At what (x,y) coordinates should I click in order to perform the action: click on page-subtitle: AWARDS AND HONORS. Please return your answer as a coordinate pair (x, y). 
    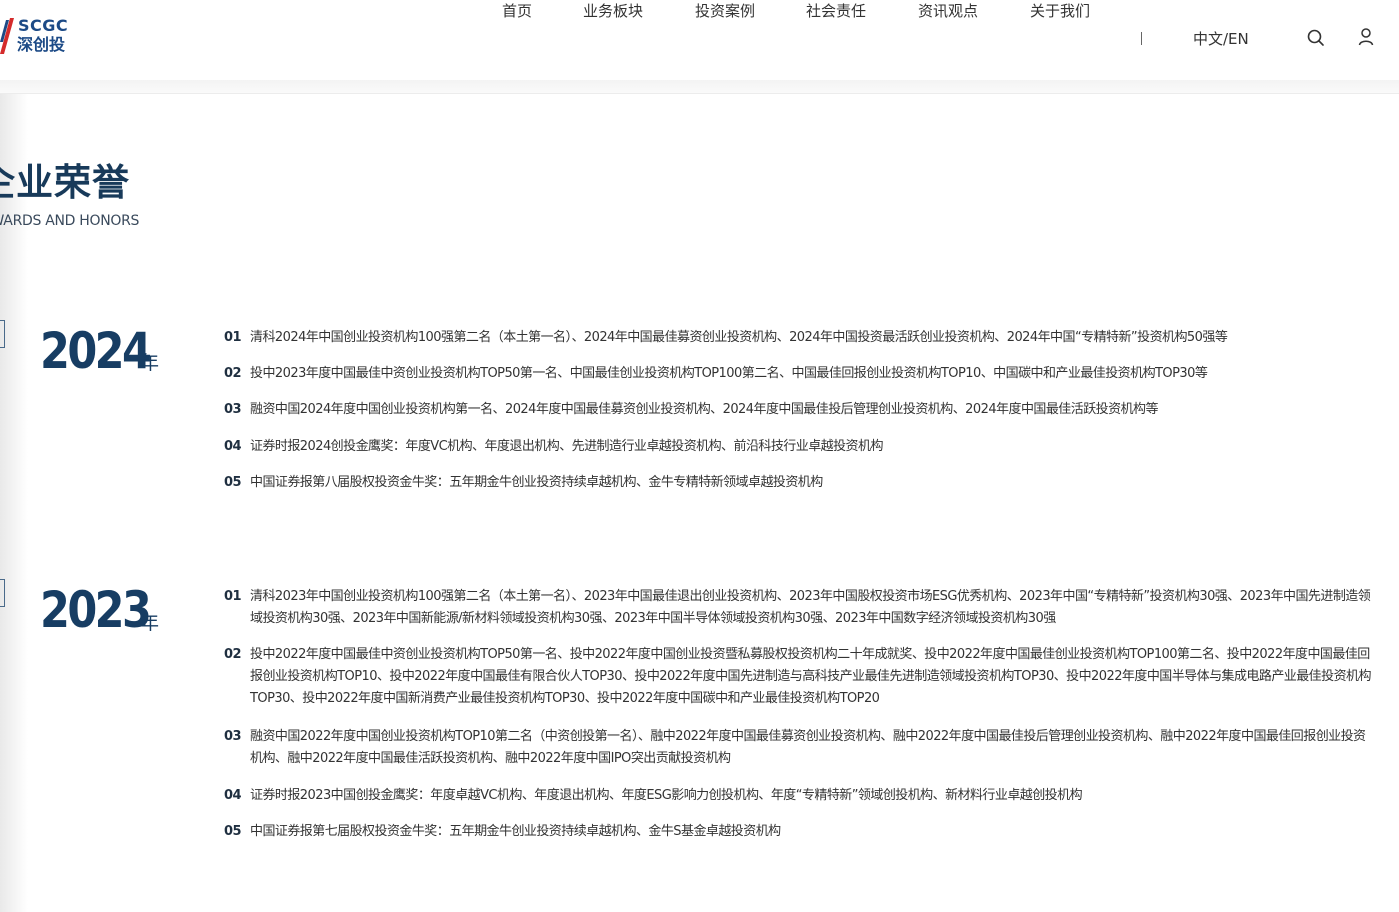
    Looking at the image, I should click on (70, 221).